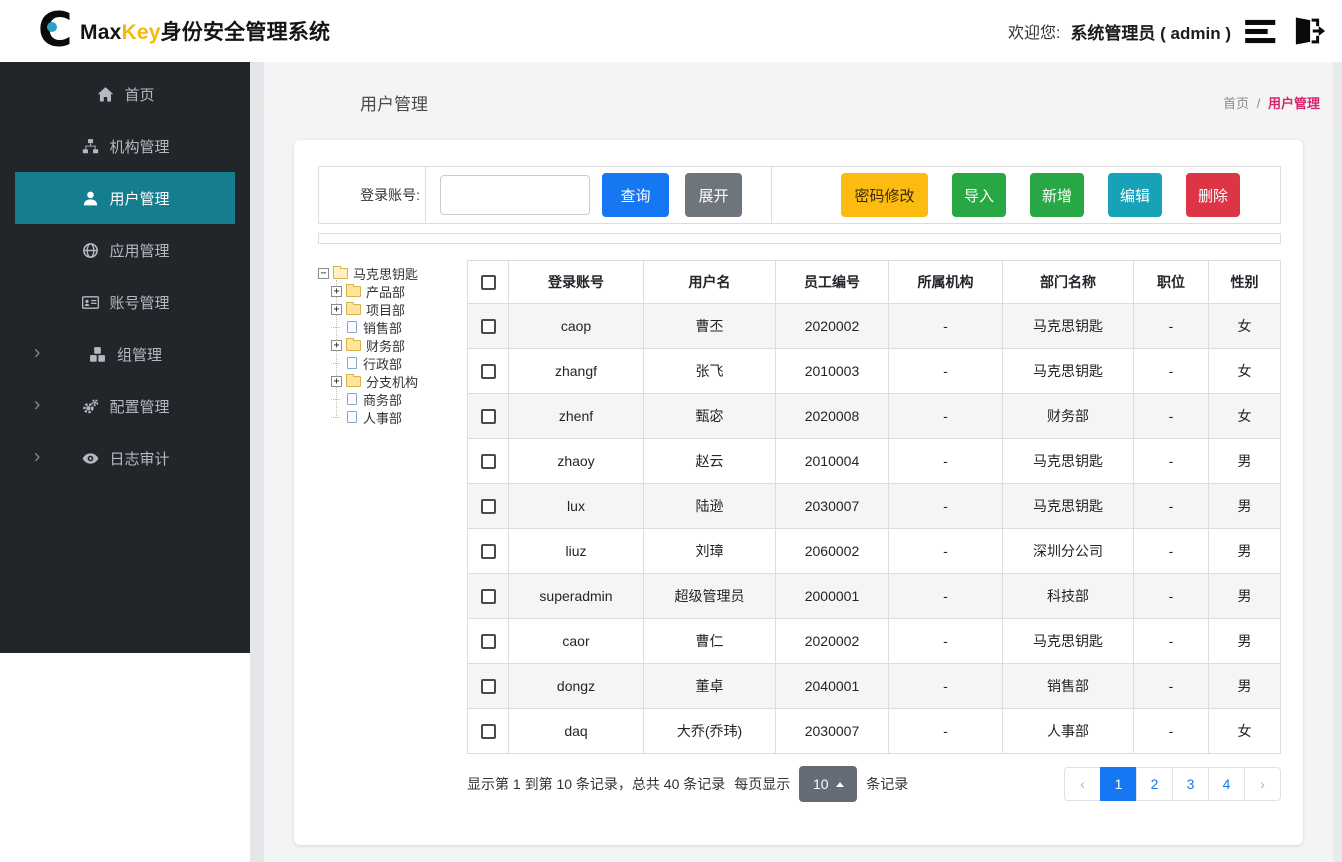 This screenshot has width=1342, height=862. What do you see at coordinates (1082, 784) in the screenshot?
I see `pagination-prev: ‹` at bounding box center [1082, 784].